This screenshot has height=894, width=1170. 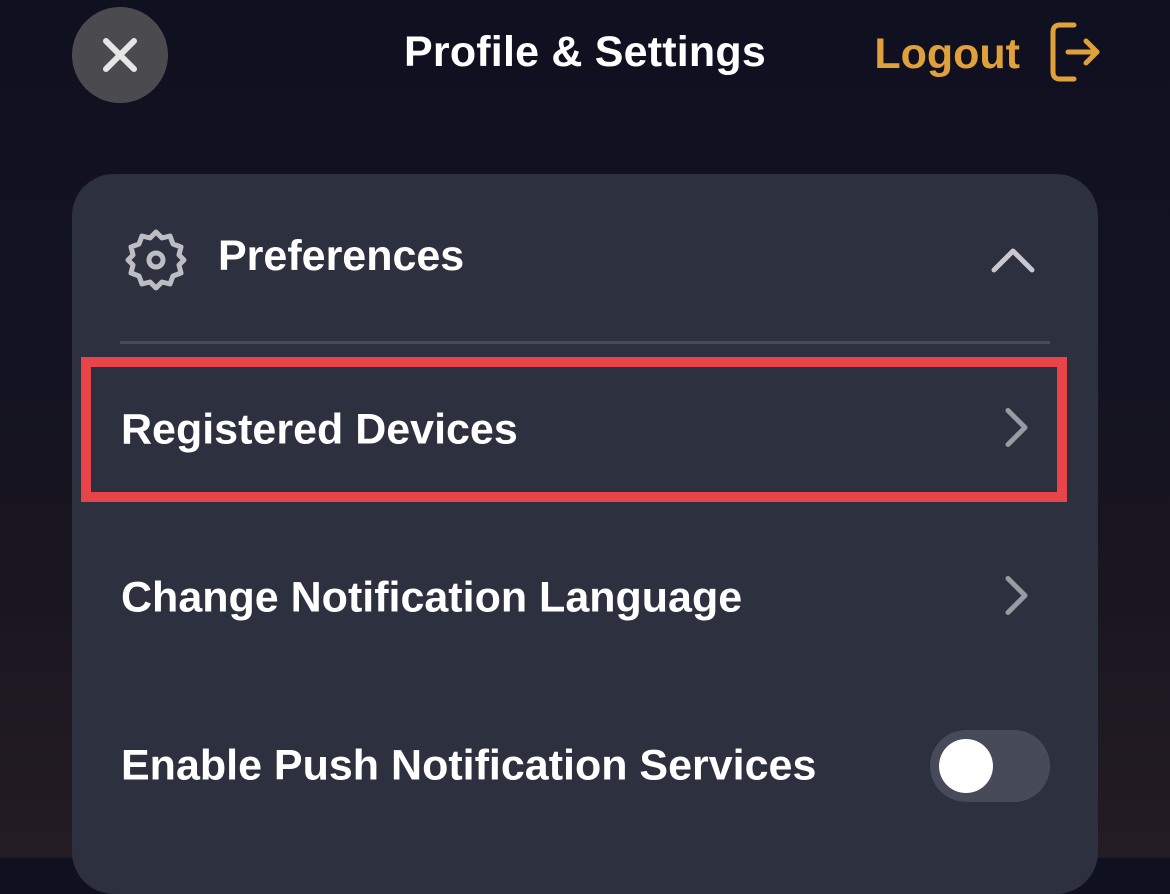 I want to click on logout-button: Logout, so click(x=988, y=54).